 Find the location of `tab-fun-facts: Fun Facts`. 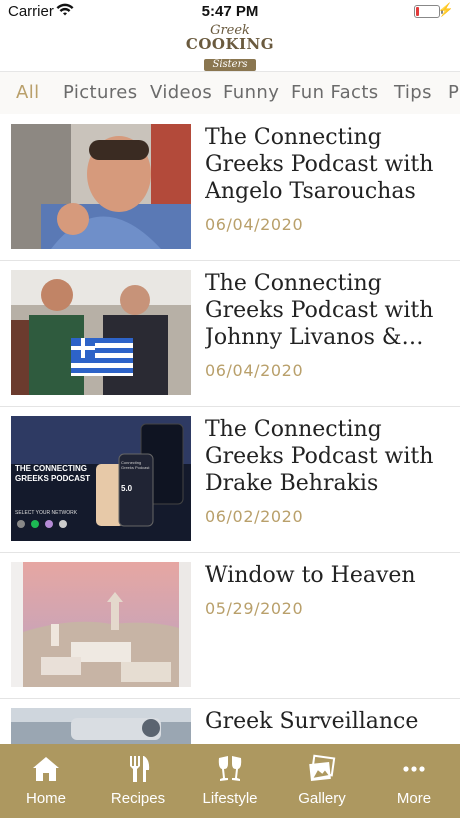

tab-fun-facts: Fun Facts is located at coordinates (335, 92).